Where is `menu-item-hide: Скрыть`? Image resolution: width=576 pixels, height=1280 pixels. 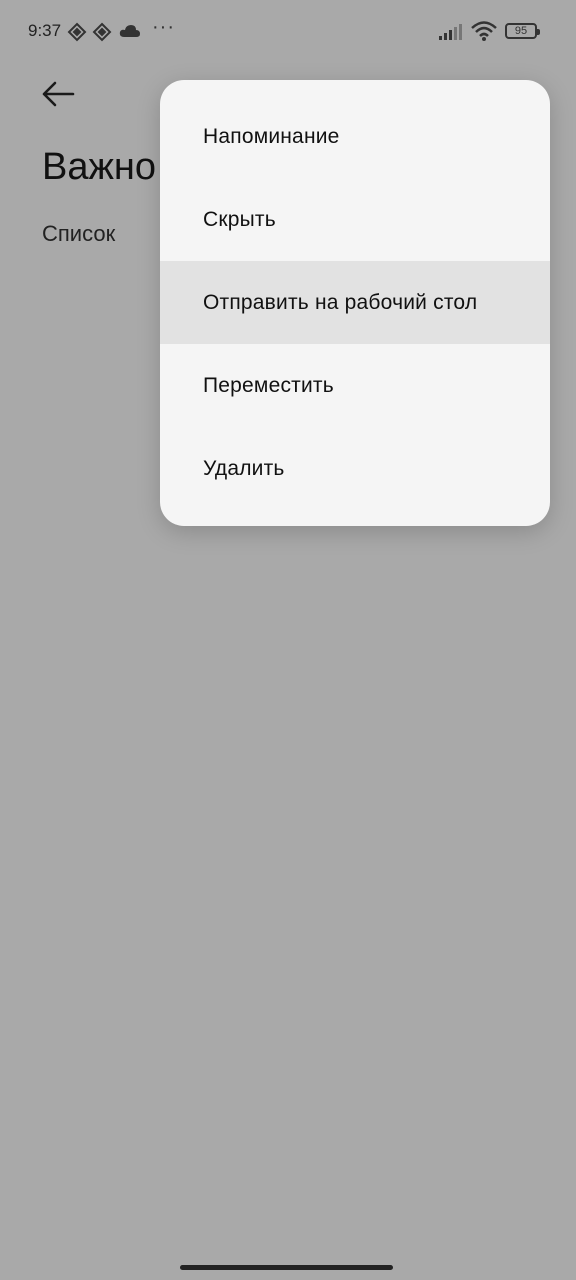 menu-item-hide: Скрыть is located at coordinates (355, 219).